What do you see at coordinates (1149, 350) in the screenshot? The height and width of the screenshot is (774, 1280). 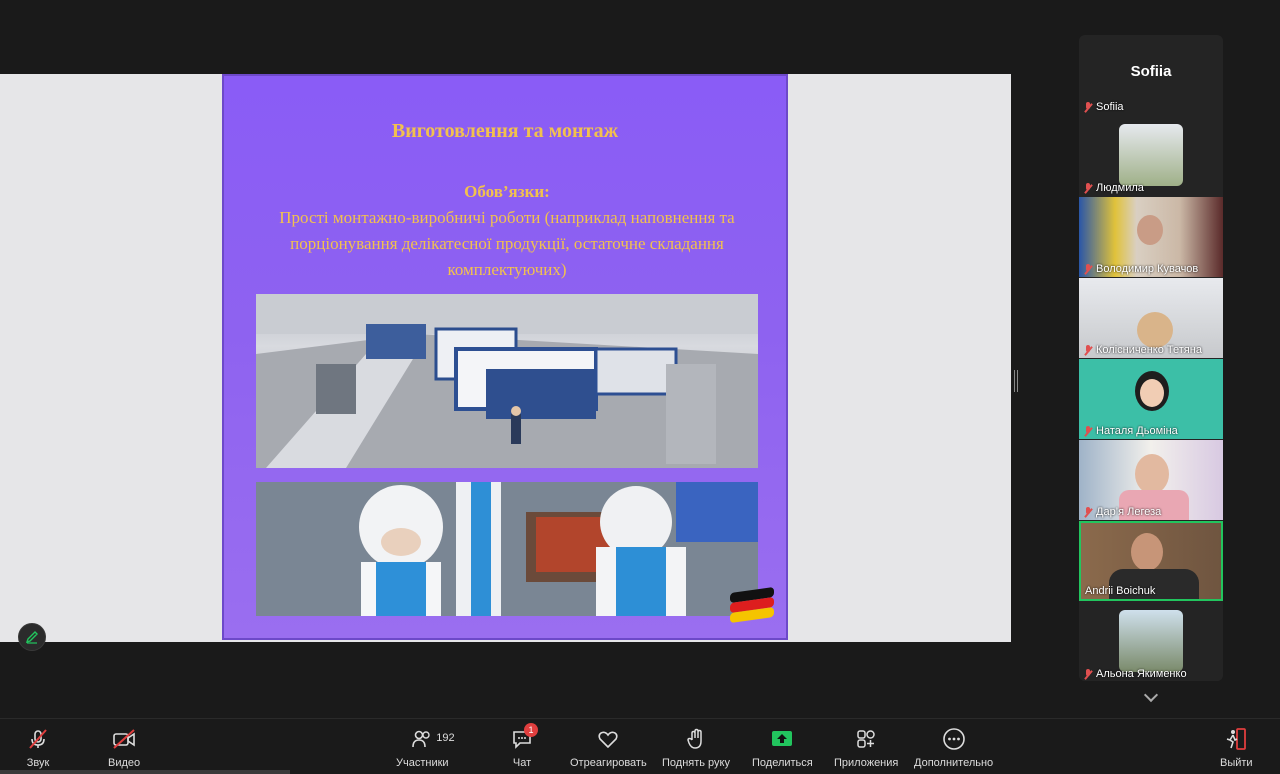 I see `participant-name: Колісниченко Тетяна` at bounding box center [1149, 350].